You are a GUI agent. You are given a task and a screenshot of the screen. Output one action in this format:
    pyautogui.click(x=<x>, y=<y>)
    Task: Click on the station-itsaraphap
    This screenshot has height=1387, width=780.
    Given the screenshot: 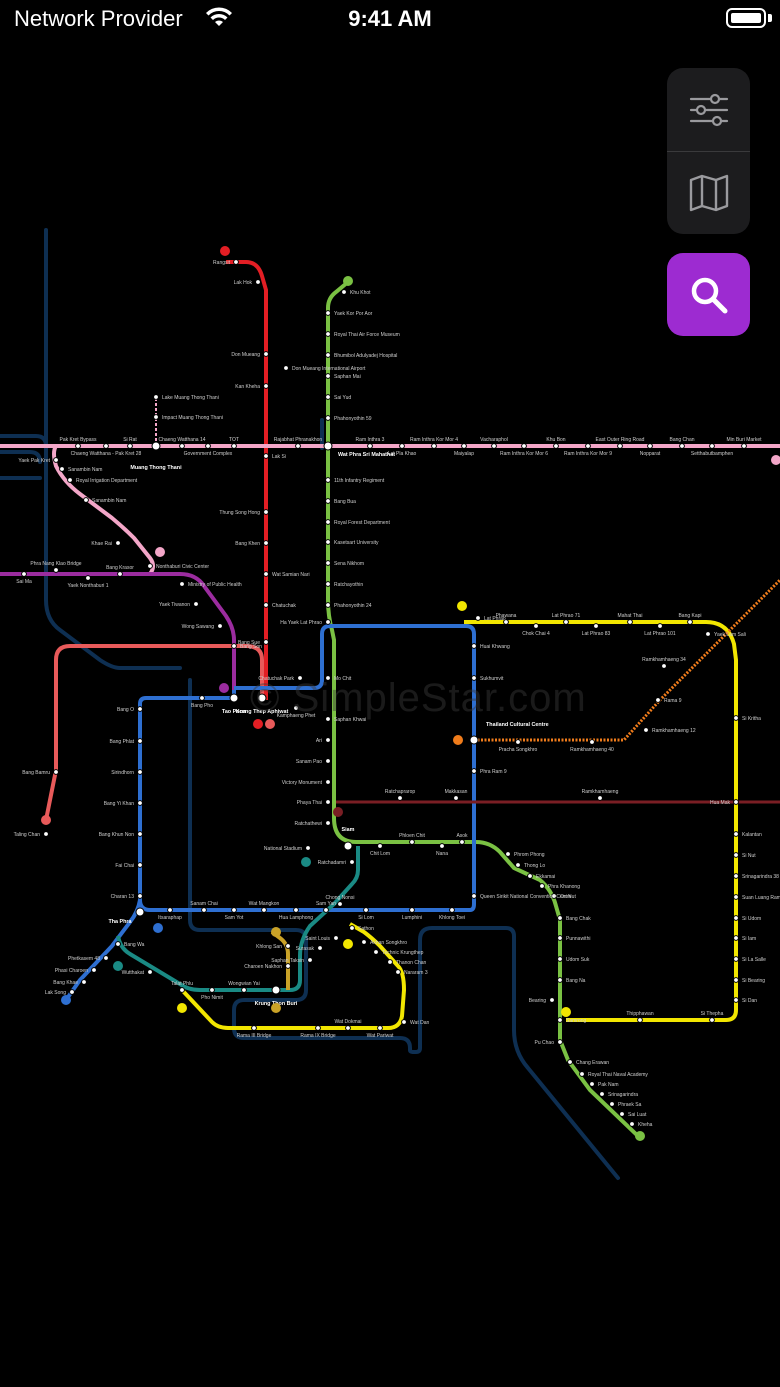 What is the action you would take?
    pyautogui.click(x=170, y=910)
    